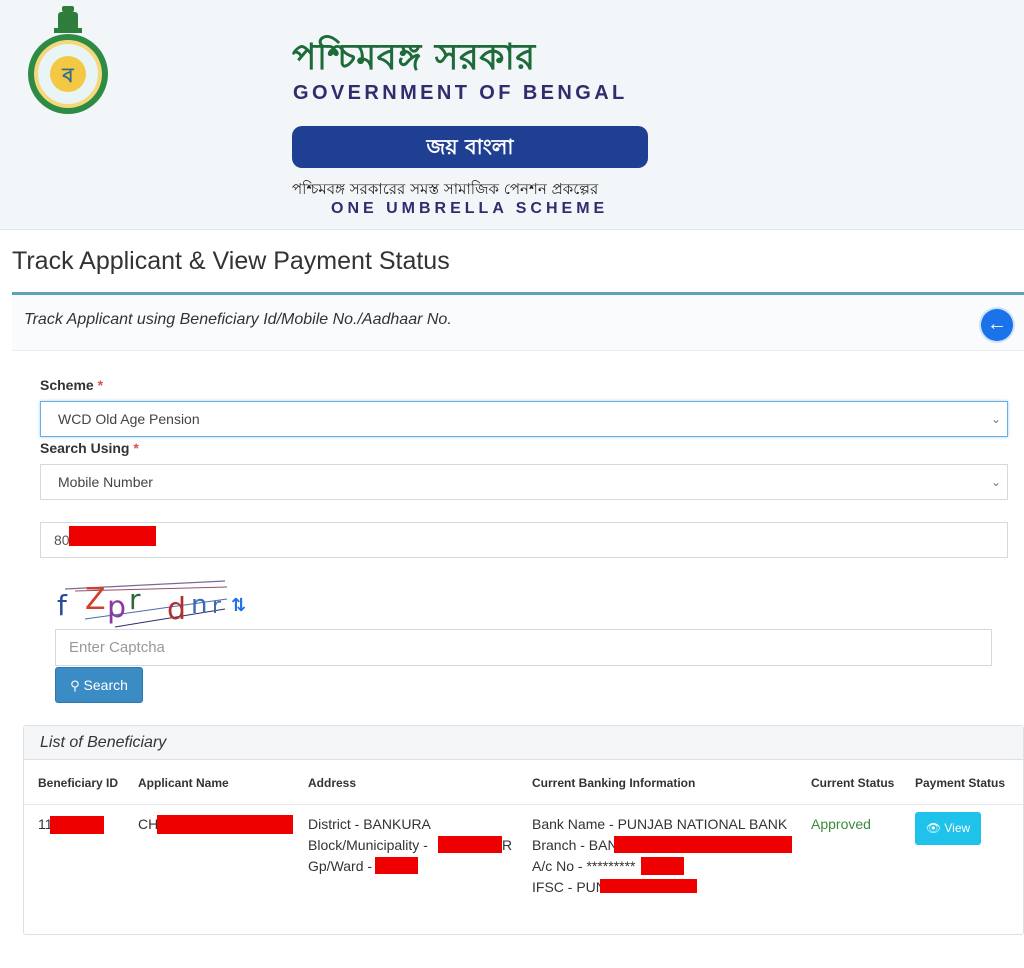 Image resolution: width=1024 pixels, height=968 pixels. Describe the element at coordinates (470, 208) in the screenshot. I see `header-scheme-name: ONE UMBRELLA SCHEME` at that location.